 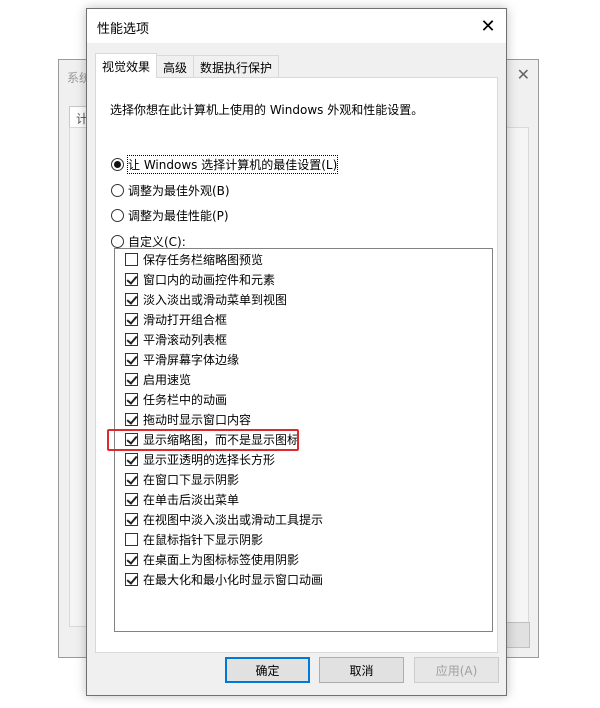 I want to click on radio-best-appearance: 调整为最佳外观(B), so click(x=170, y=190).